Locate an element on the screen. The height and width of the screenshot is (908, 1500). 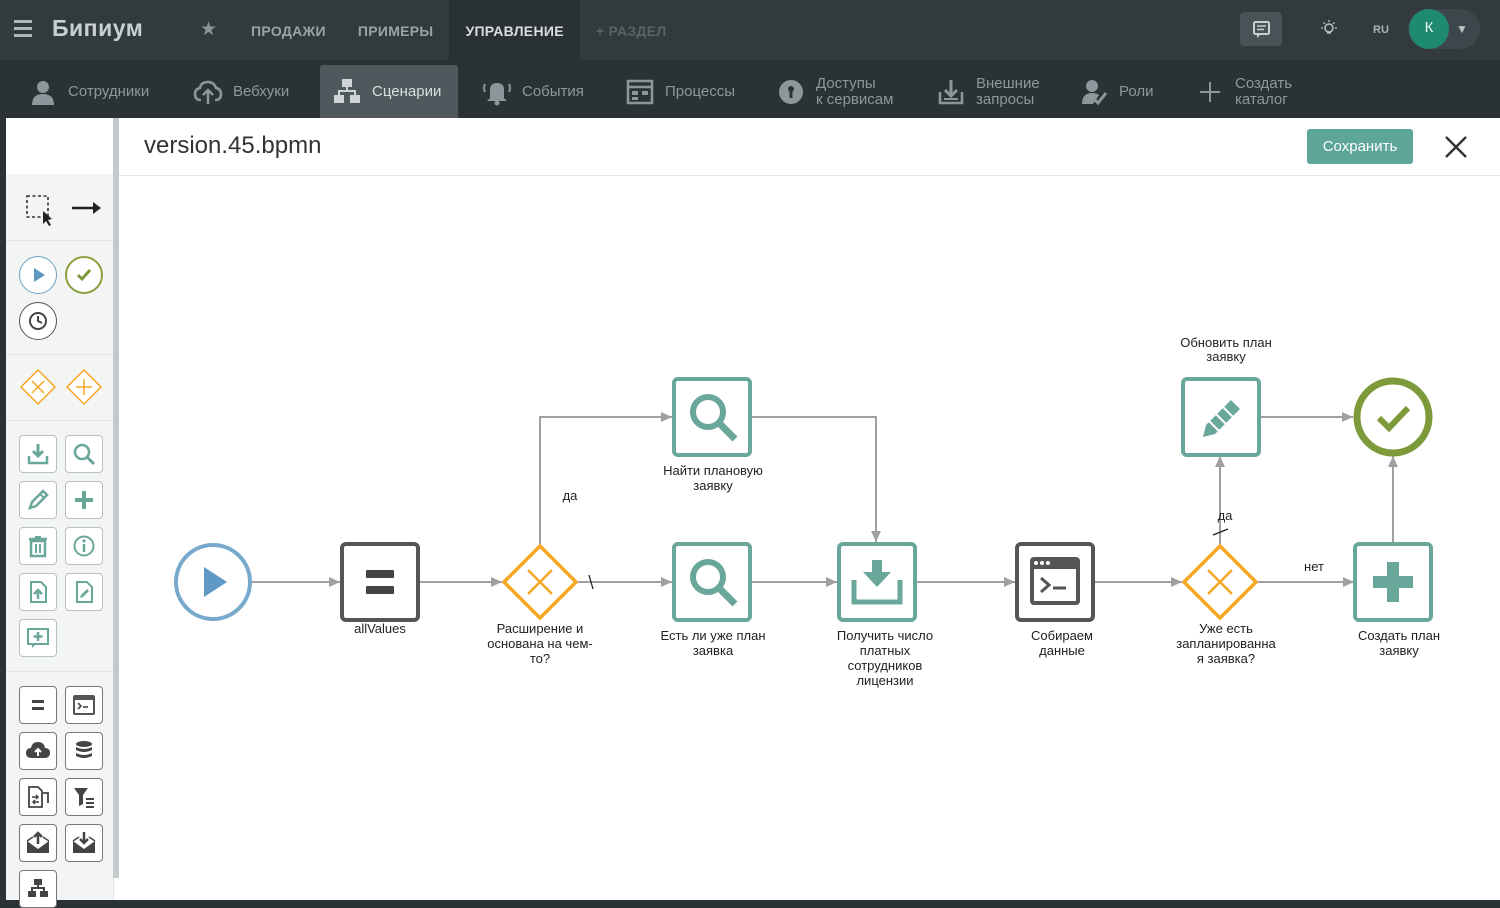
lightbulb-icon is located at coordinates (1329, 29).